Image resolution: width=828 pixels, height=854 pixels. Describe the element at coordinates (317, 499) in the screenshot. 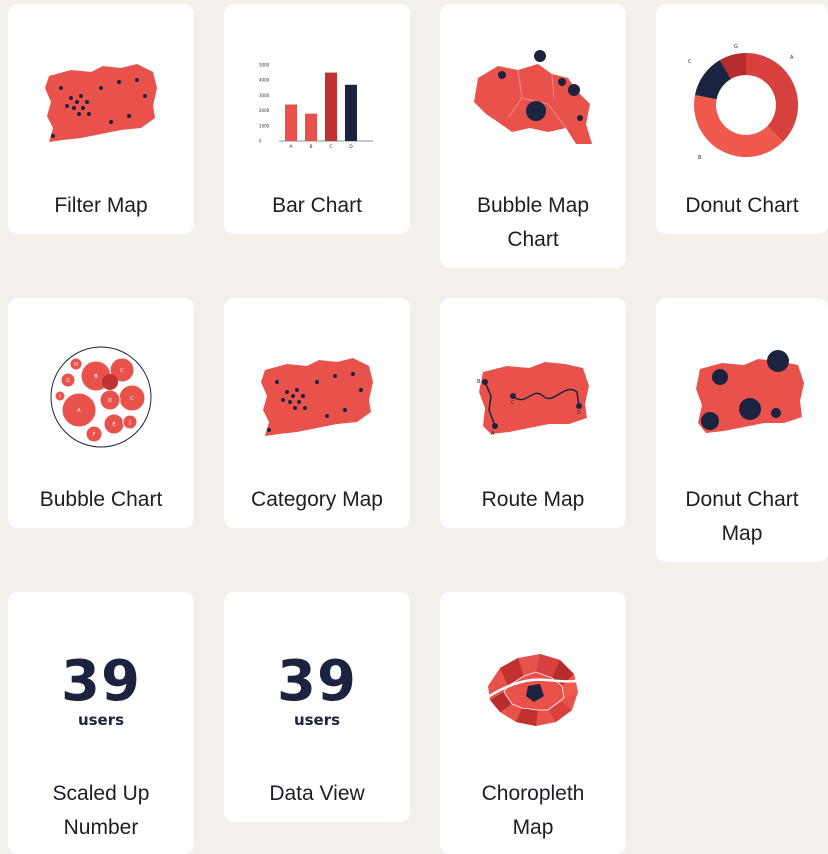

I see `card-label: Category Map` at that location.